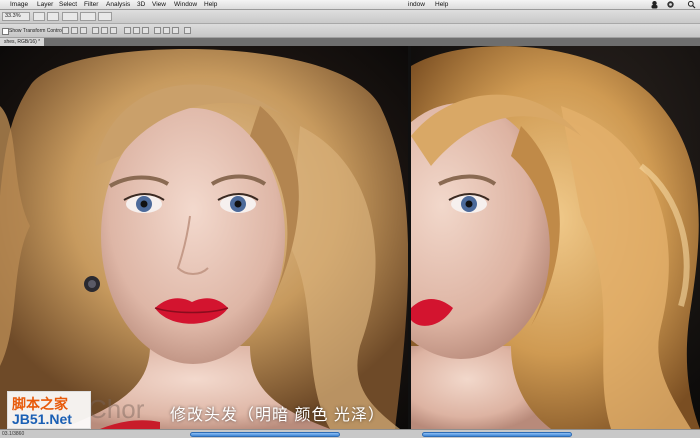 Image resolution: width=700 pixels, height=438 pixels. What do you see at coordinates (65, 30) in the screenshot?
I see `align-top-icon` at bounding box center [65, 30].